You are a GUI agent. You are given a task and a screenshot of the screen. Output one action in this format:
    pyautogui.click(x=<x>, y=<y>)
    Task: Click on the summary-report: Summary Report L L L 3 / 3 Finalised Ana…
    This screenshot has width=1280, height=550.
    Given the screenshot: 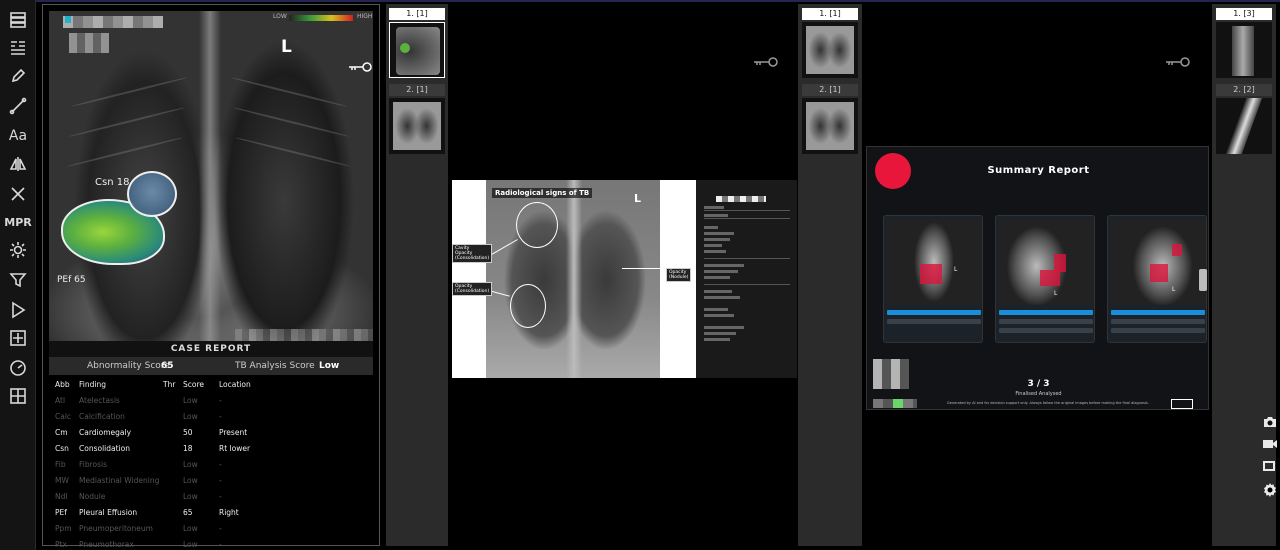 What is the action you would take?
    pyautogui.click(x=1037, y=278)
    